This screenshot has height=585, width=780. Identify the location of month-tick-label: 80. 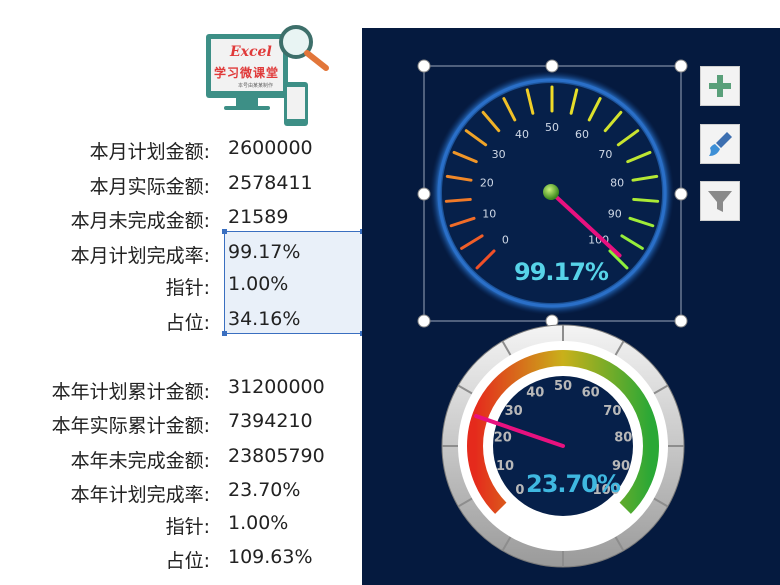
(617, 183).